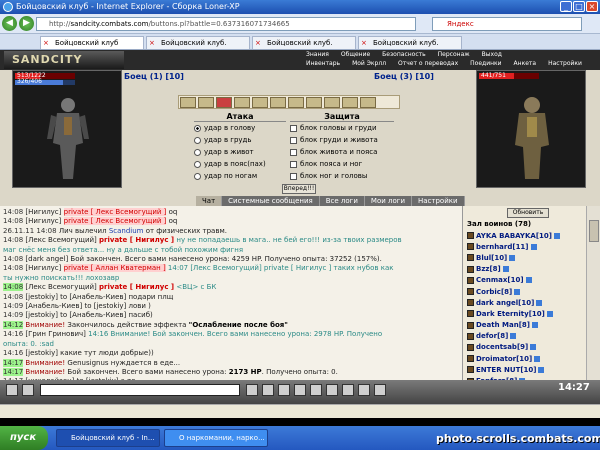  Describe the element at coordinates (485, 63) in the screenshot. I see `submenu-item: Поединки` at that location.